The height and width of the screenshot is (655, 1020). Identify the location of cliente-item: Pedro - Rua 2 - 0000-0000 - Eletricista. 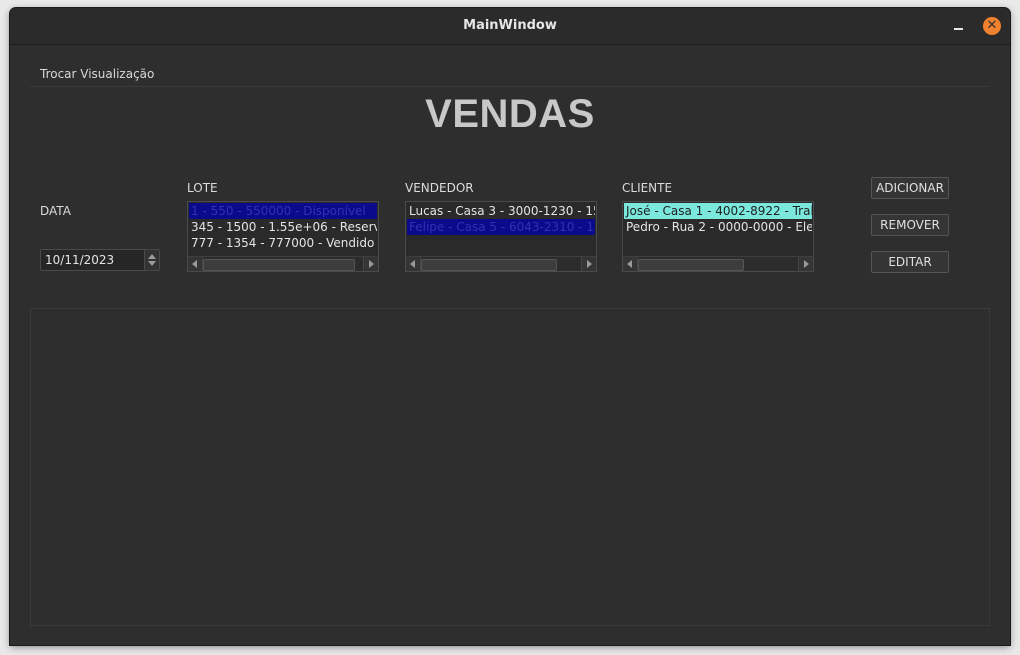
(718, 227).